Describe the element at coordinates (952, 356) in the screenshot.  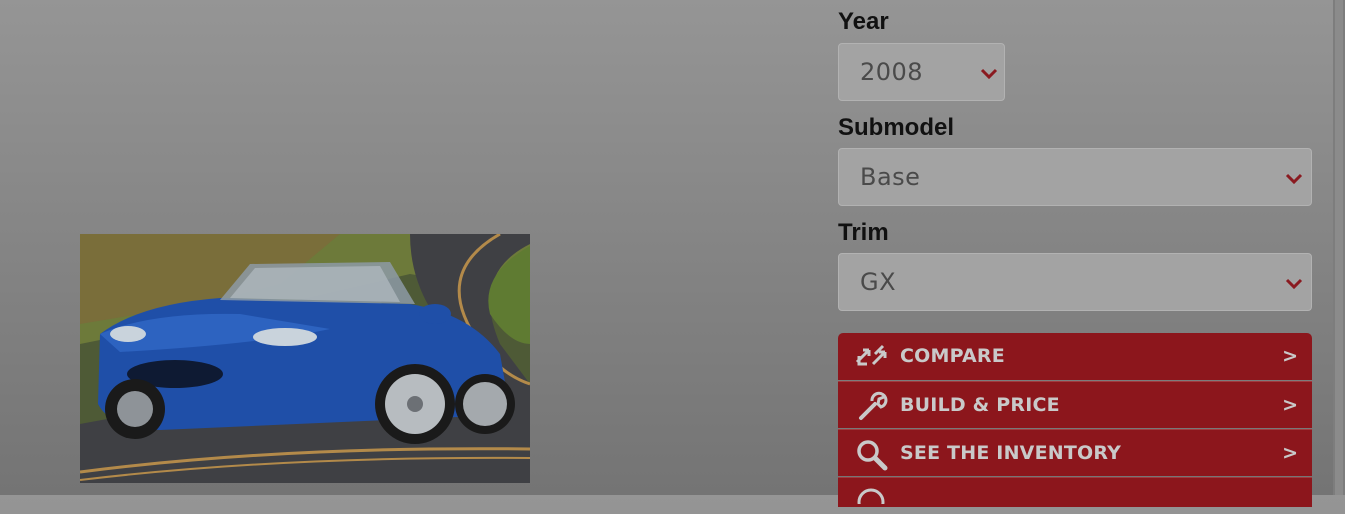
I see `compare-label: COMPARE` at that location.